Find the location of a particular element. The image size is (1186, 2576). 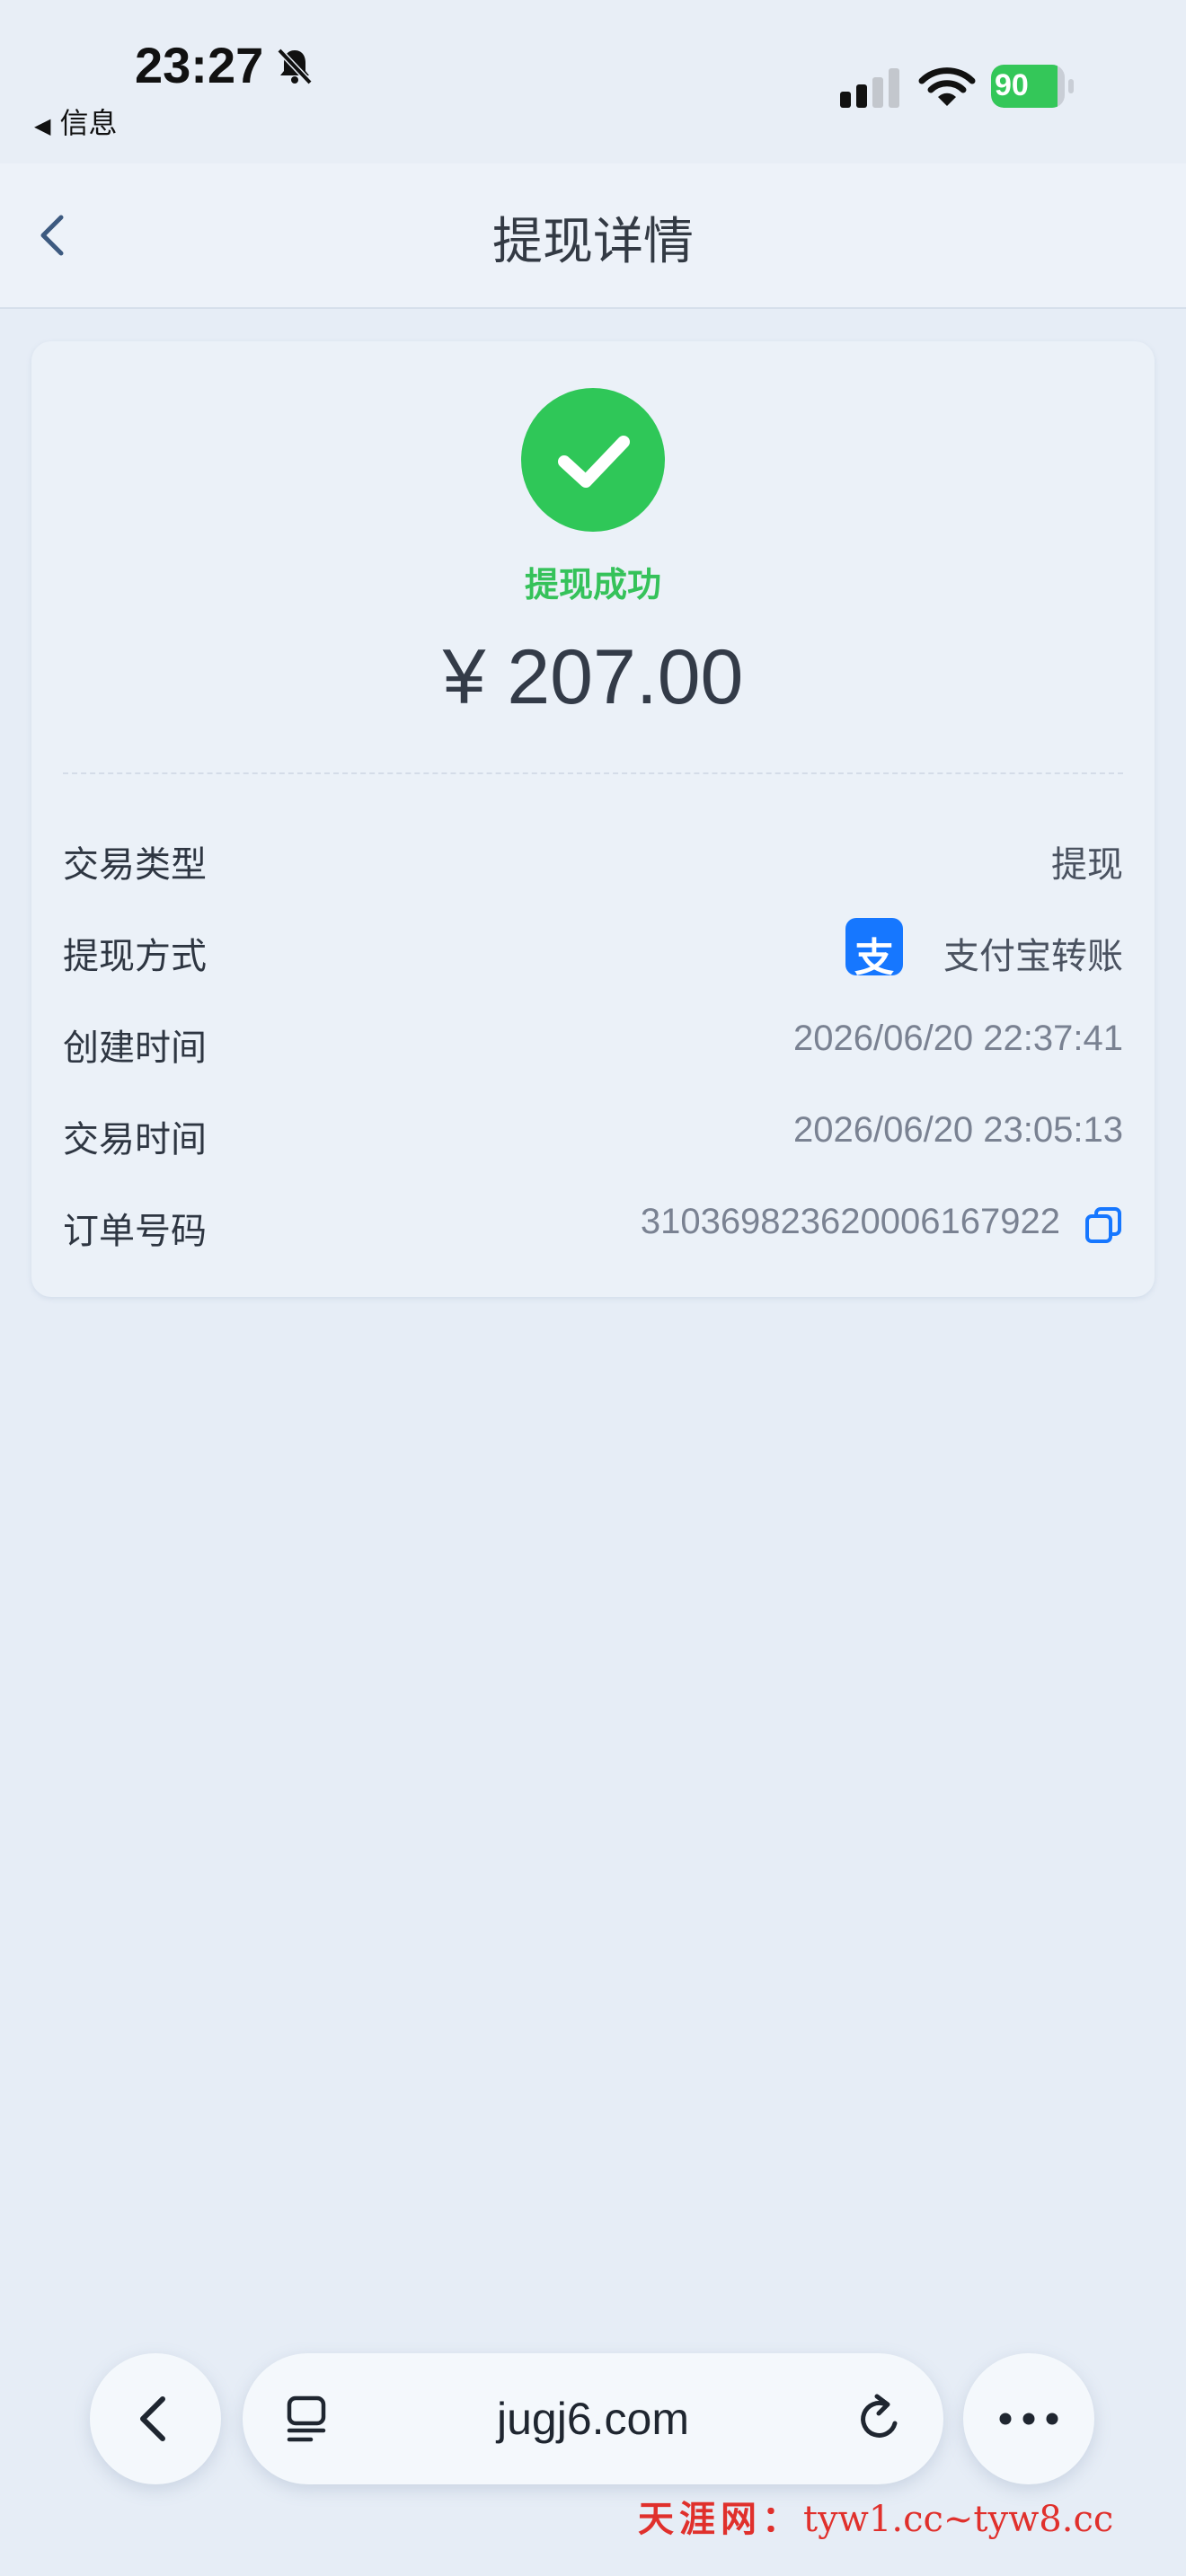

back-to-app-link: ◀ 信息 is located at coordinates (75, 121).